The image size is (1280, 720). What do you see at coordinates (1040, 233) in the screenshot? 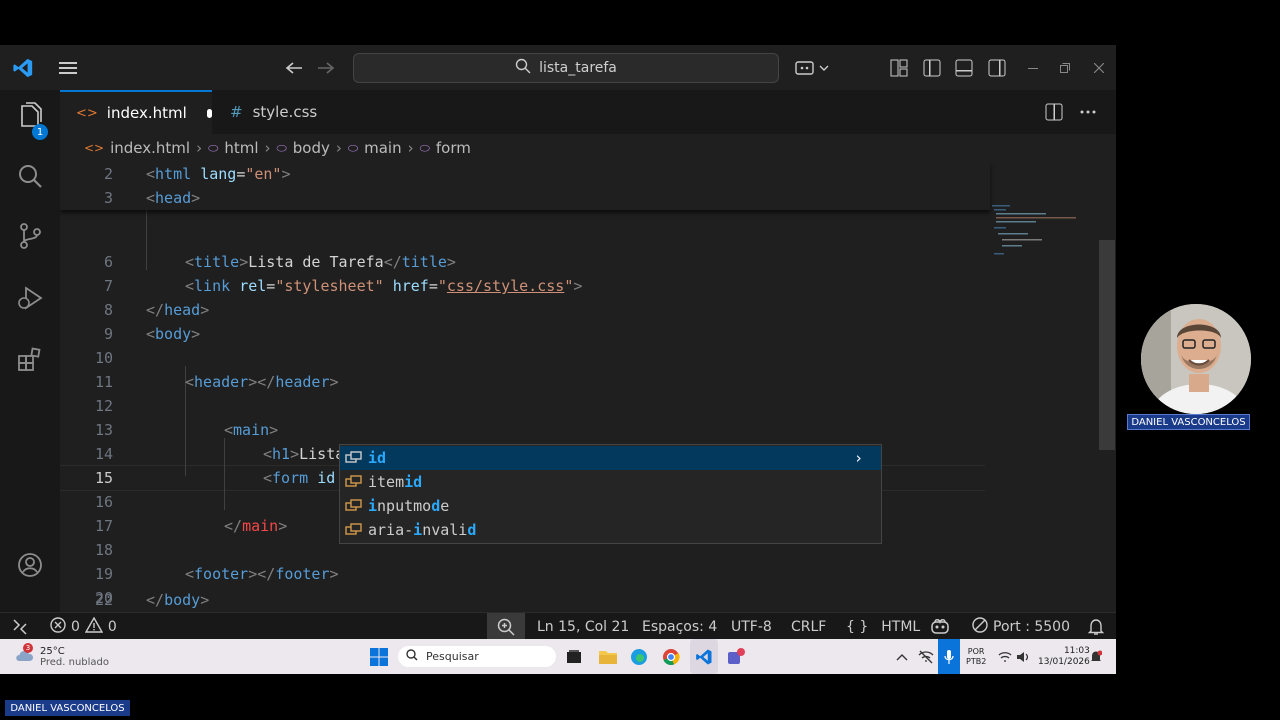
I see `minimap` at bounding box center [1040, 233].